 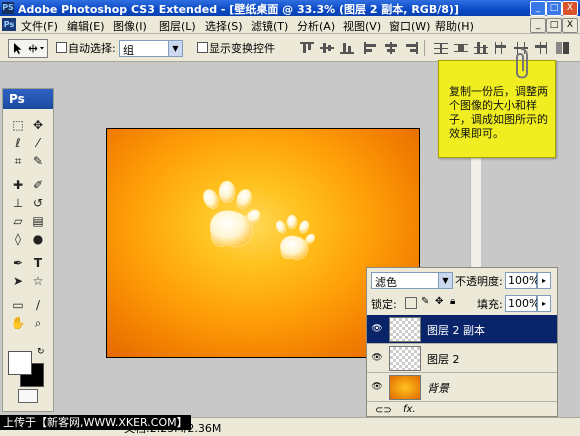 I want to click on layer-row: 👁︎ 图层 2, so click(x=462, y=358).